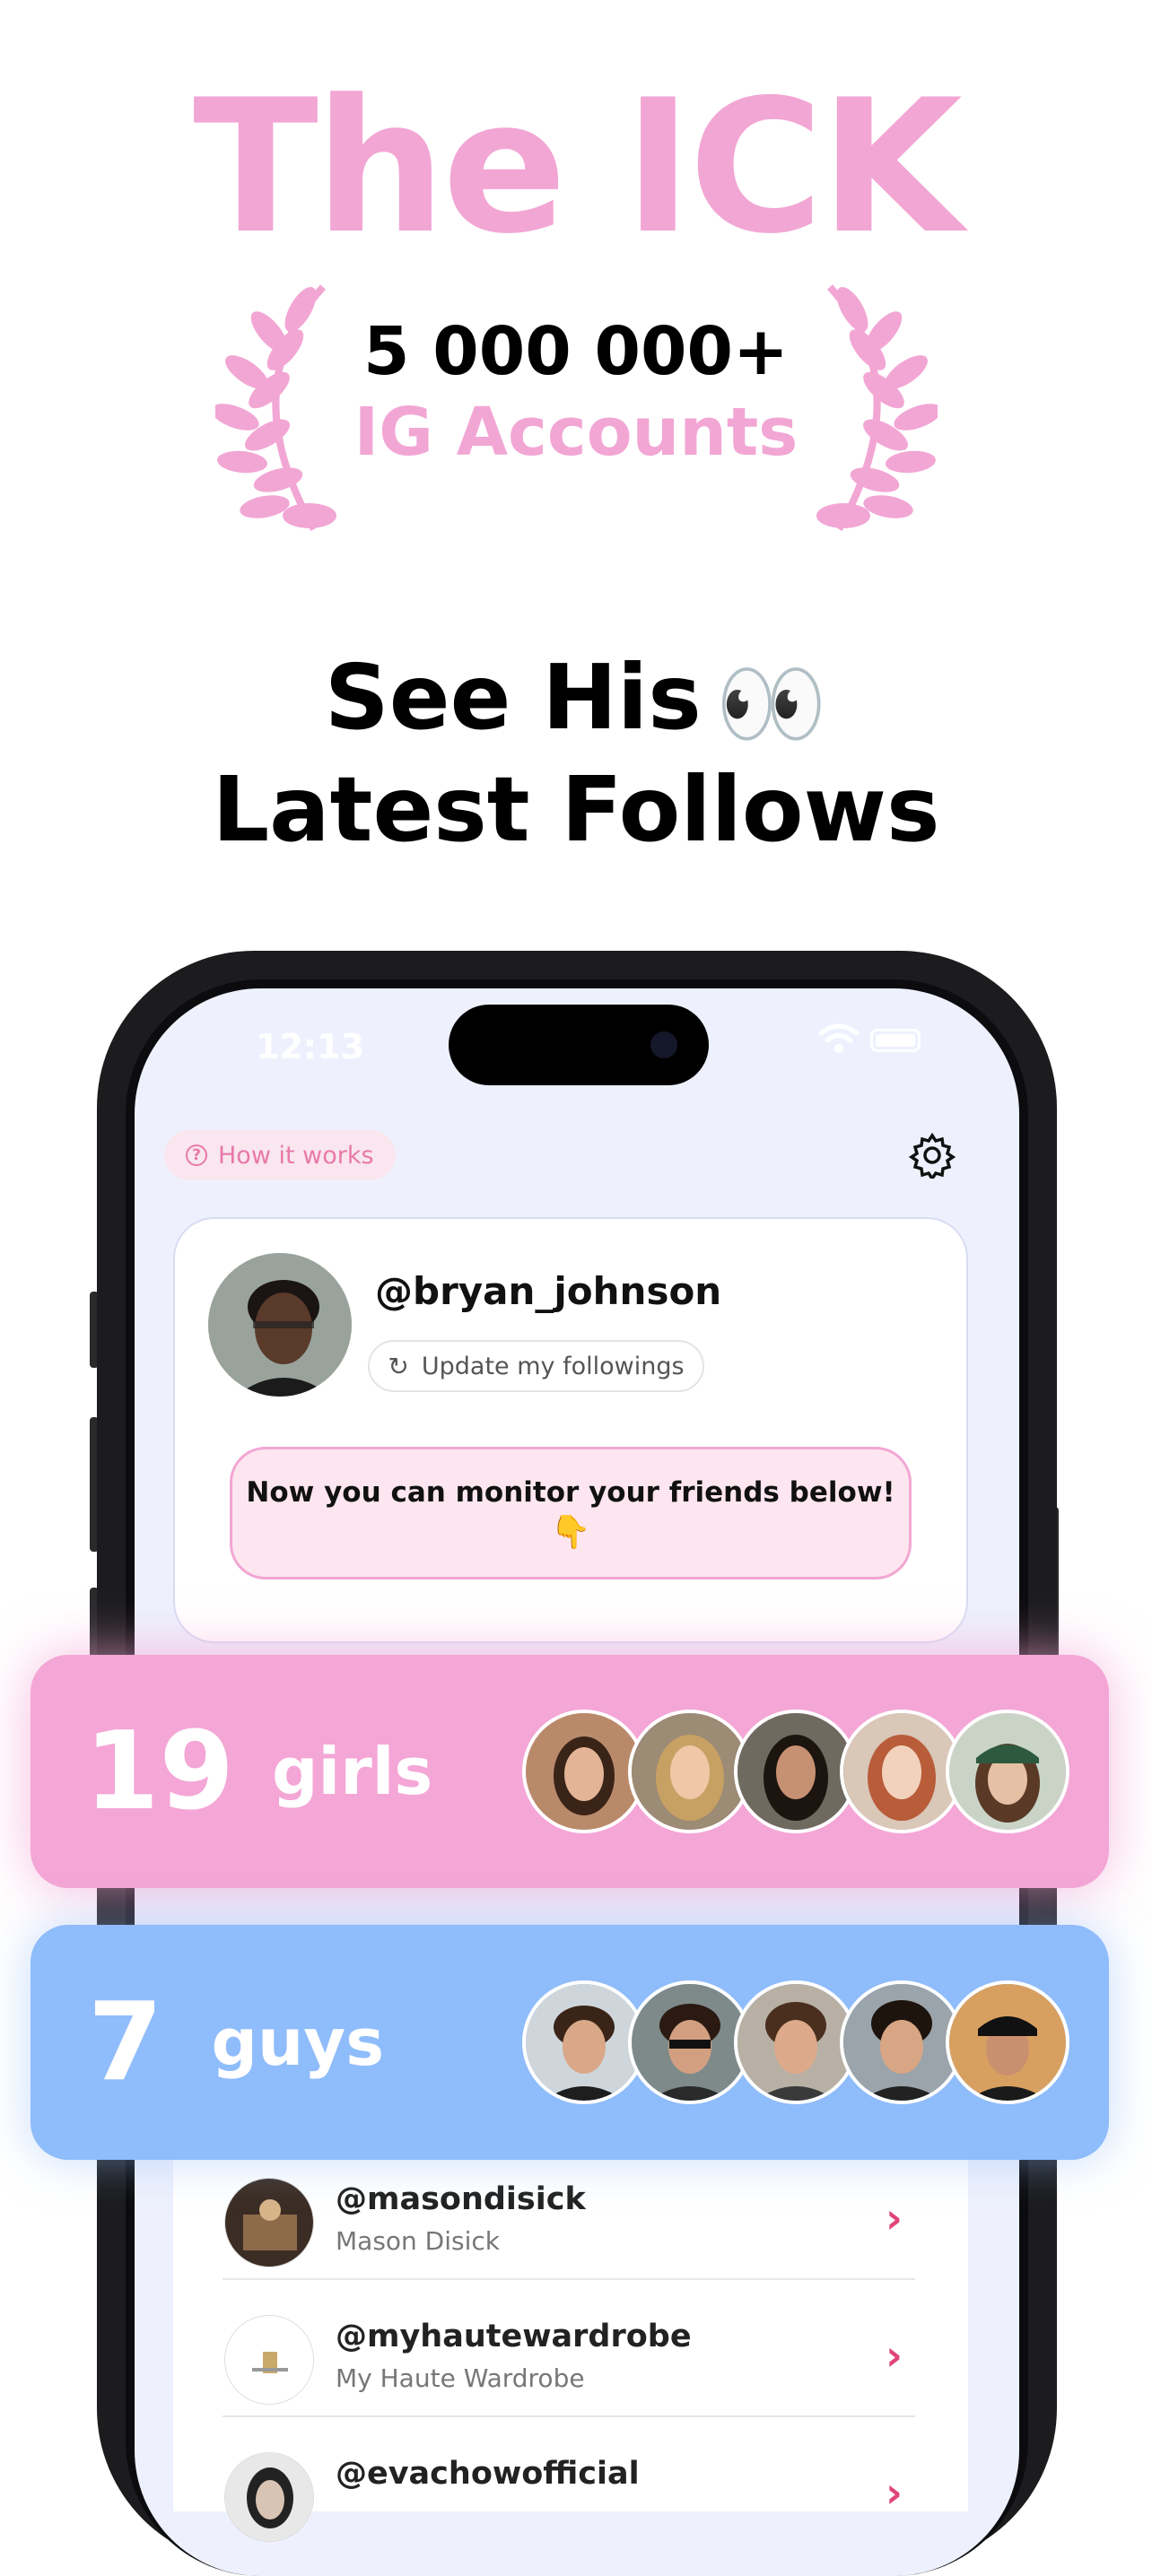 This screenshot has height=2576, width=1152. Describe the element at coordinates (569, 2222) in the screenshot. I see `list-item: @masondisick Mason Disick ›` at that location.